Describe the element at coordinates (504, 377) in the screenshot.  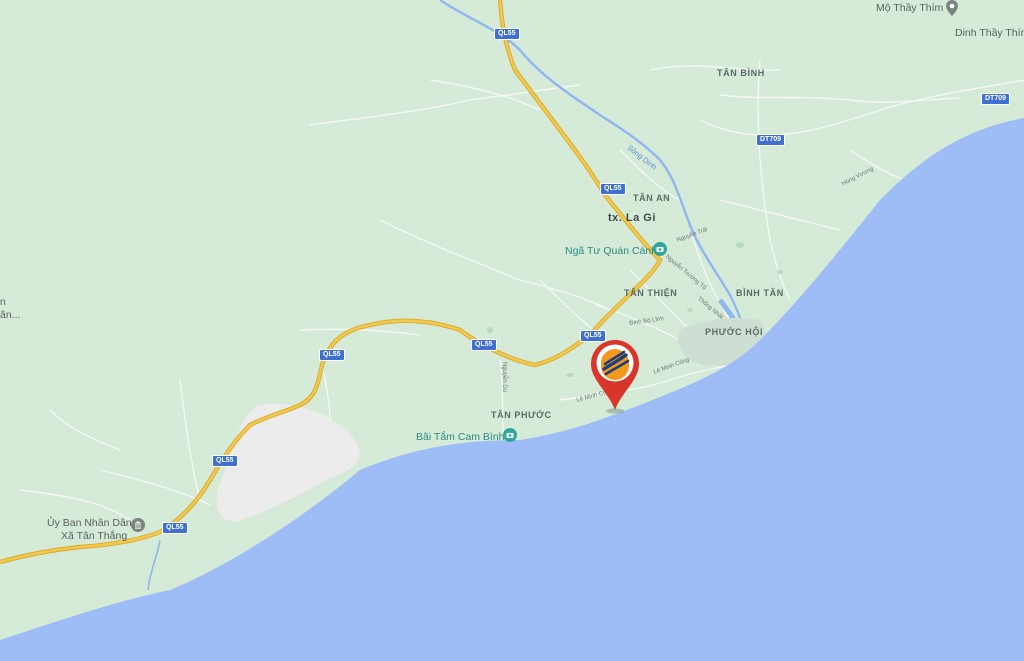
I see `street-label-nguyen-du: Nguyễn Du` at that location.